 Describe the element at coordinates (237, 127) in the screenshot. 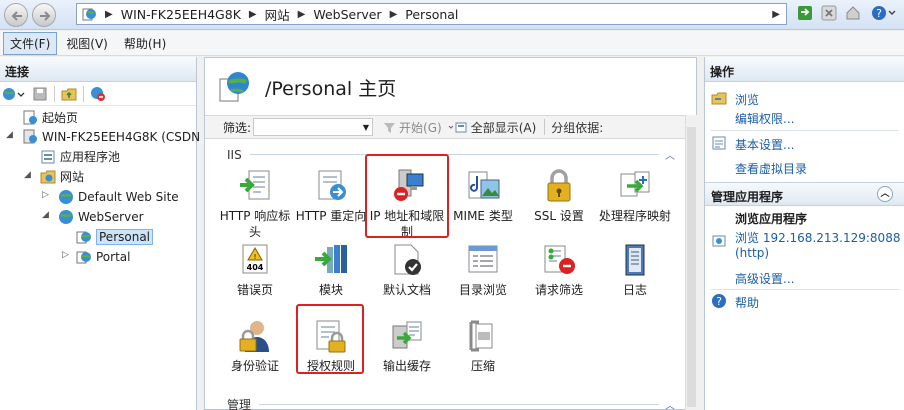

I see `filter-label: 筛选:` at that location.